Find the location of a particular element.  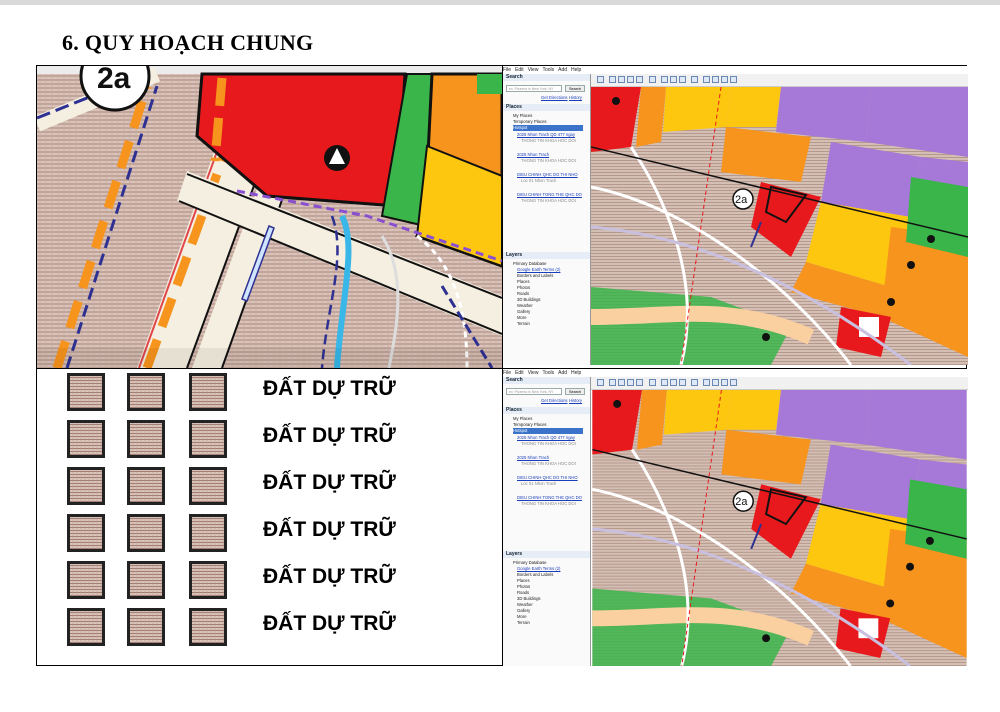

toolbar is located at coordinates (779, 80).